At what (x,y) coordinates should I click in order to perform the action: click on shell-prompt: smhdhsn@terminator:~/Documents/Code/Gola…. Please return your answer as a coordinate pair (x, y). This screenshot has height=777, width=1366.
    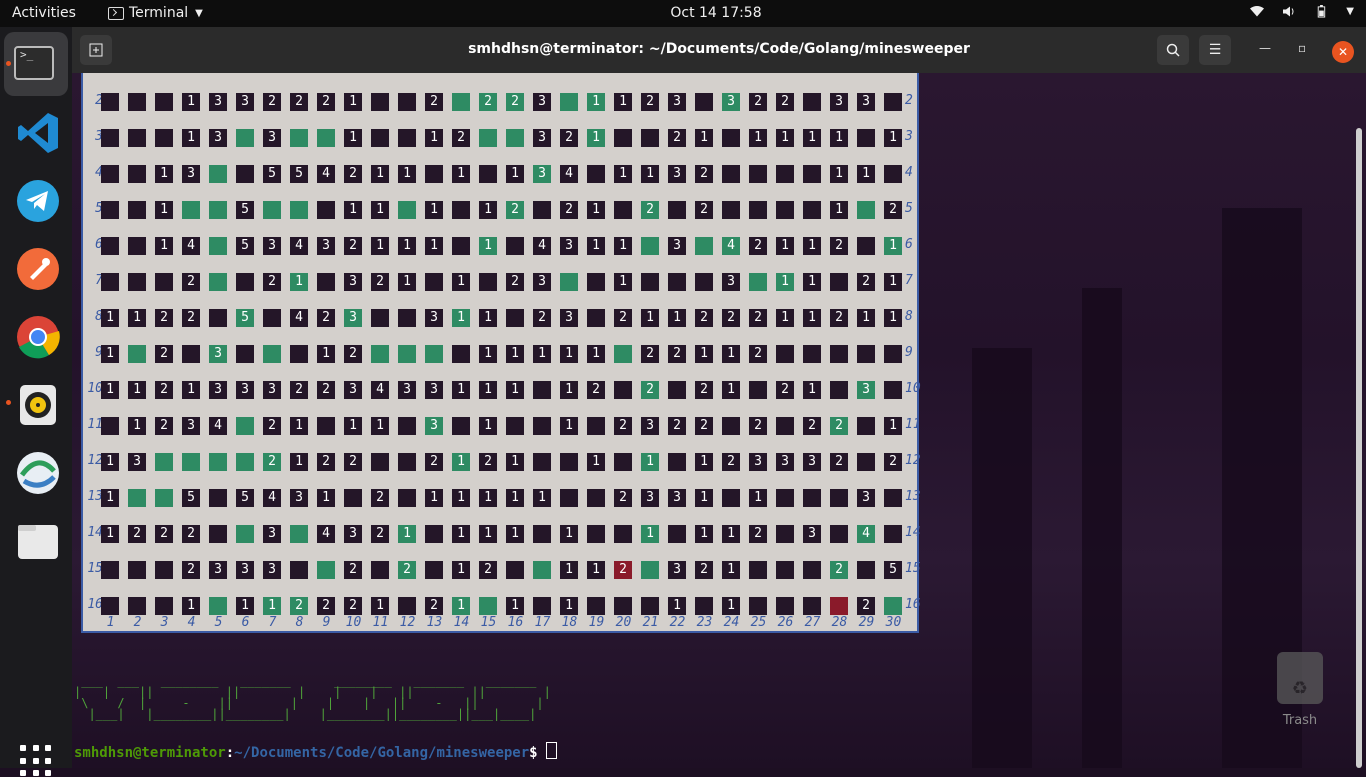
    Looking at the image, I should click on (316, 751).